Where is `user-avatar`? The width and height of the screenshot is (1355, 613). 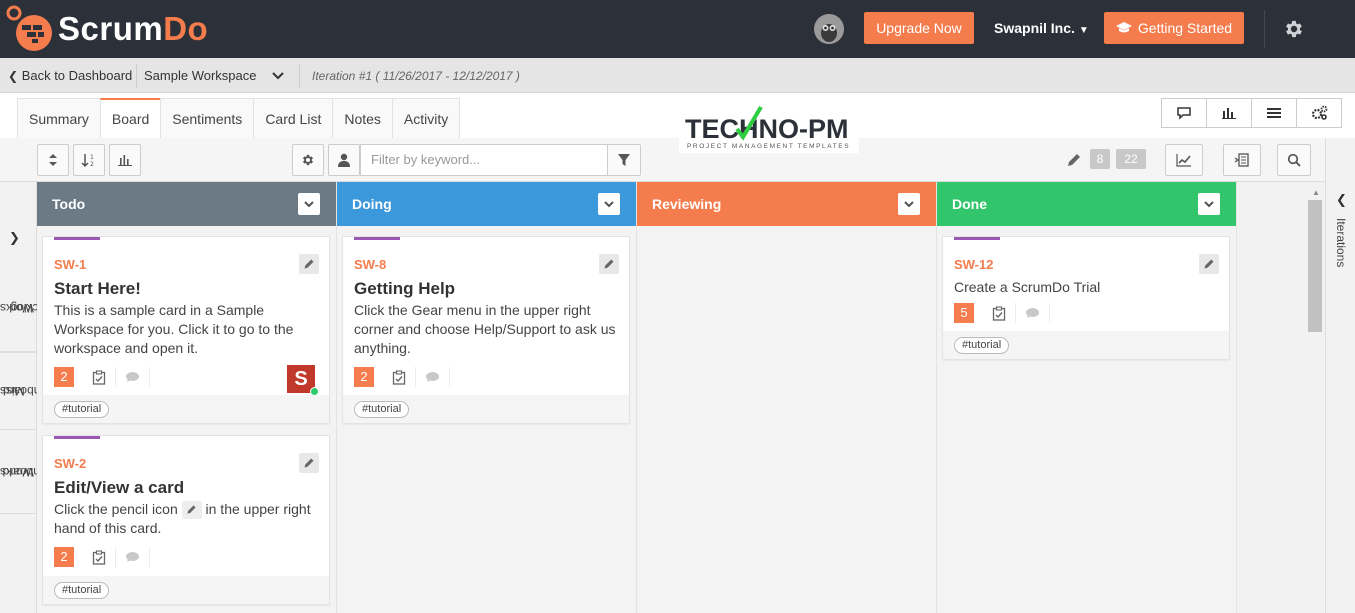 user-avatar is located at coordinates (829, 29).